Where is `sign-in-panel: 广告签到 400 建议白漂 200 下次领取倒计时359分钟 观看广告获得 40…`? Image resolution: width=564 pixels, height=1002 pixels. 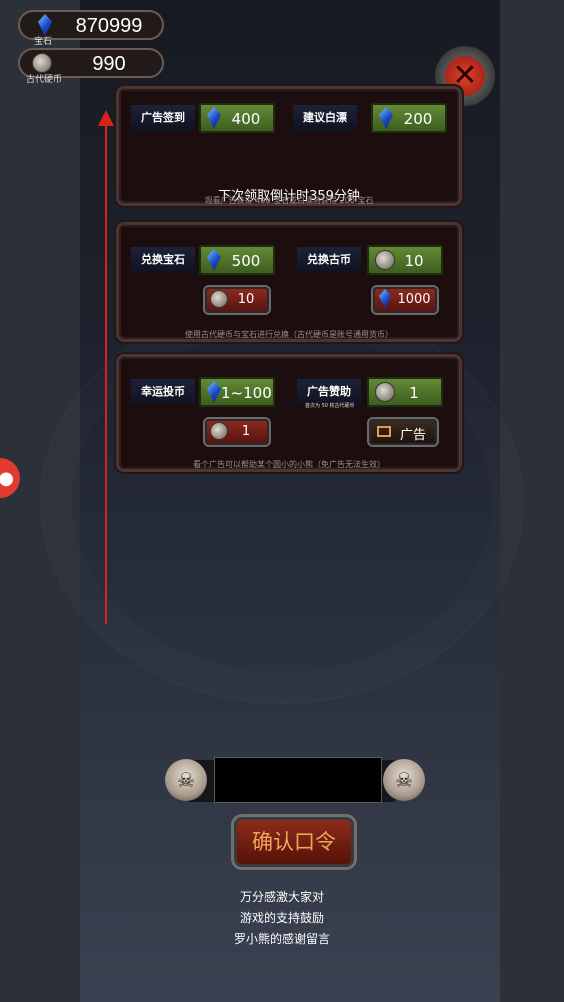 sign-in-panel: 广告签到 400 建议白漂 200 下次领取倒计时359分钟 观看广告获得 40… is located at coordinates (289, 146).